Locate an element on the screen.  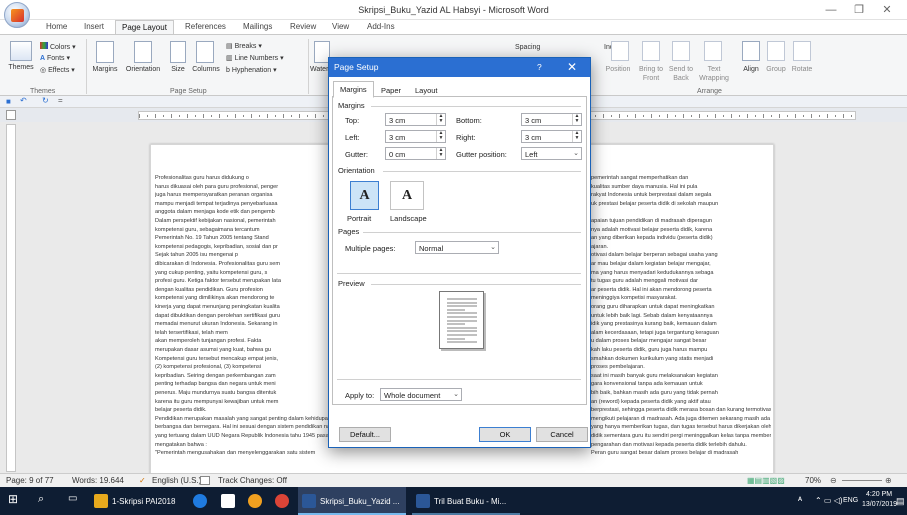
tab-selector-icon is located at coordinates (11, 115).